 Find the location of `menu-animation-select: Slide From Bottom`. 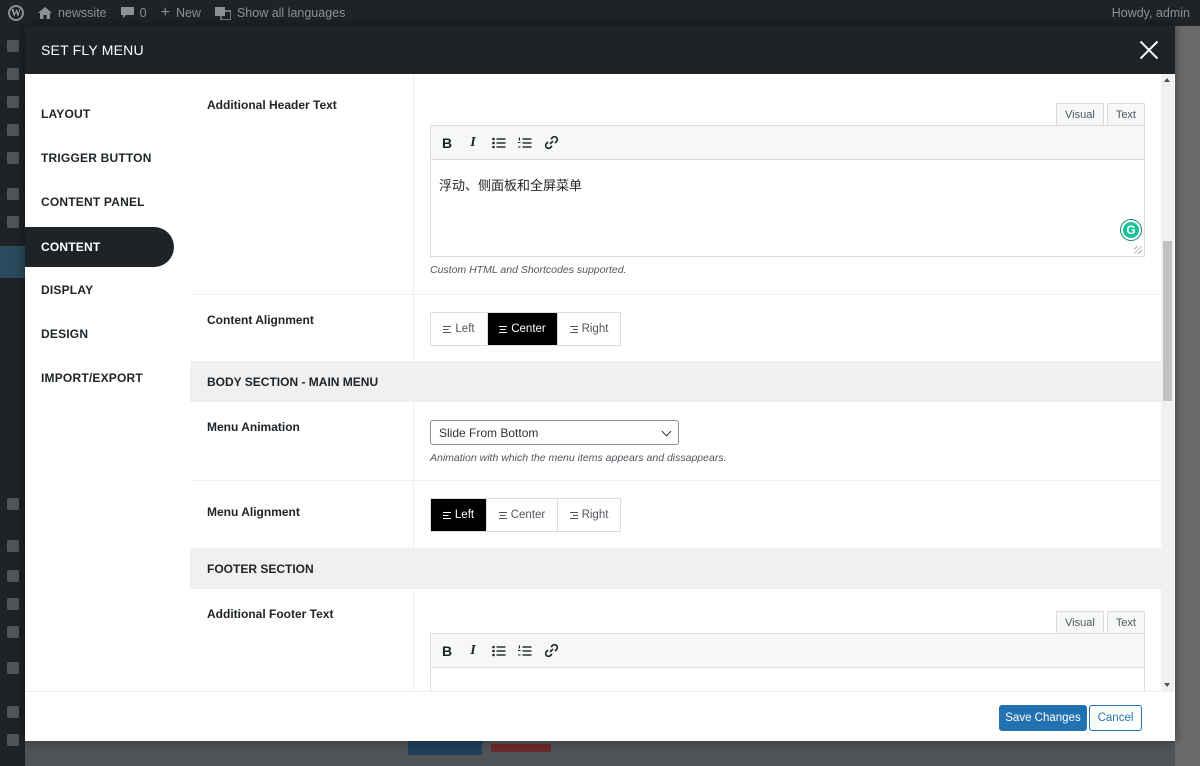

menu-animation-select: Slide From Bottom is located at coordinates (554, 432).